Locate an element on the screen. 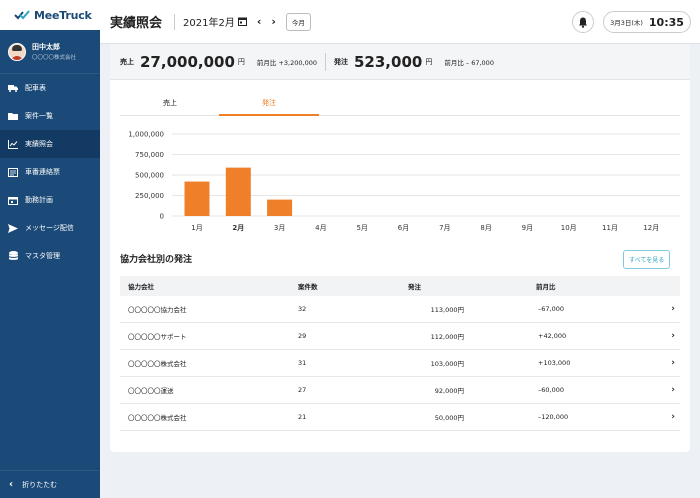 The height and width of the screenshot is (498, 700). tab-sales: 売上 is located at coordinates (170, 106).